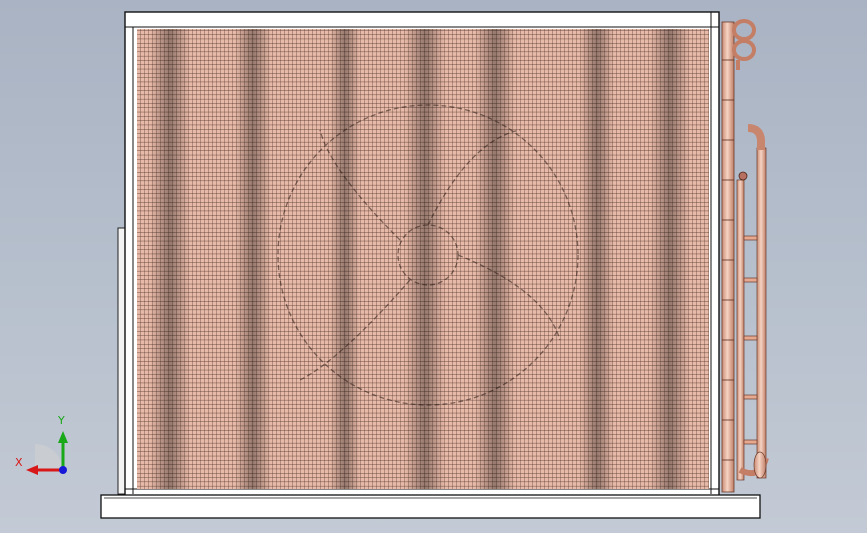 Image resolution: width=867 pixels, height=533 pixels. What do you see at coordinates (19, 462) in the screenshot?
I see `axis-label-x: X` at bounding box center [19, 462].